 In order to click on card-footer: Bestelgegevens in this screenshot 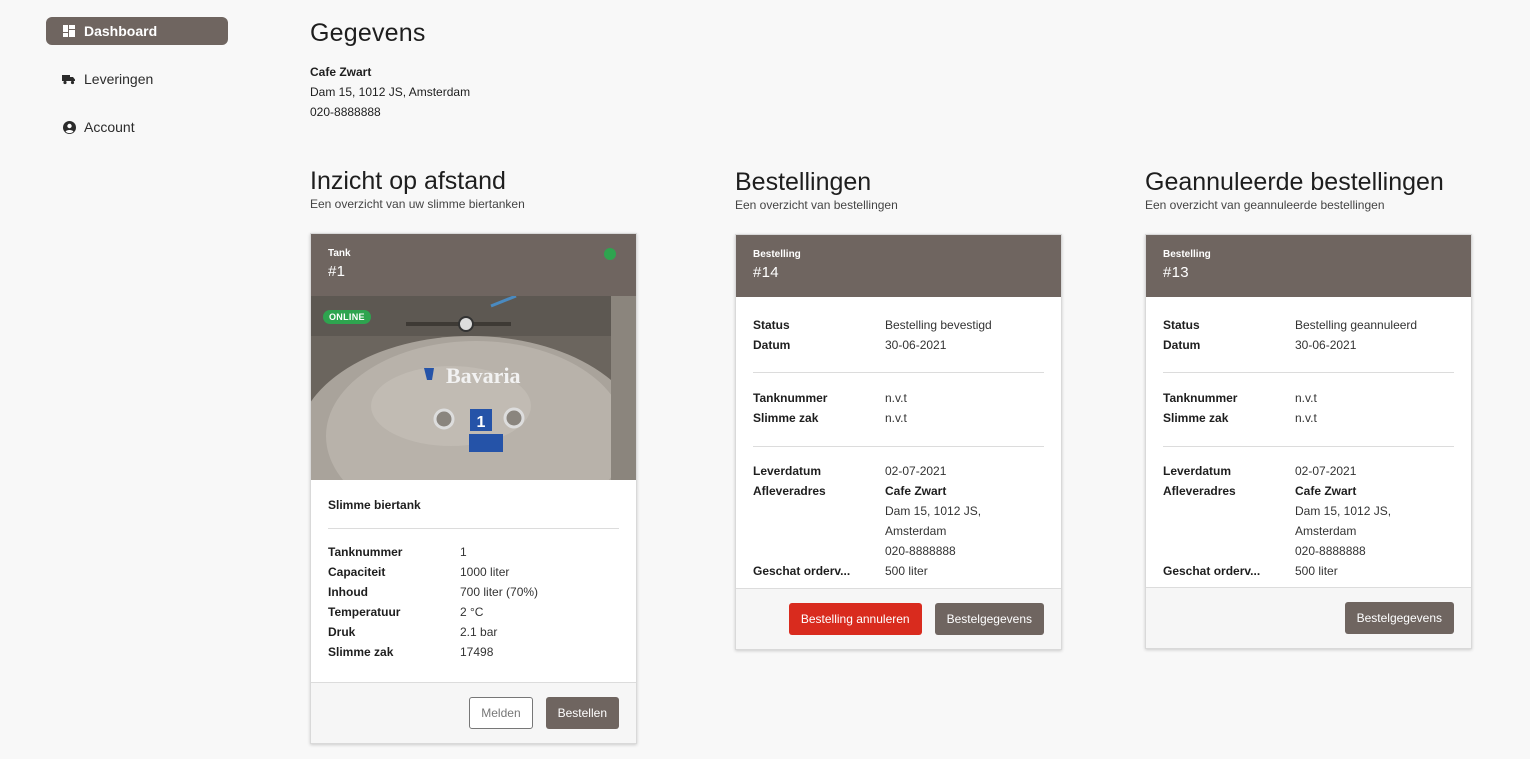, I will do `click(1308, 617)`.